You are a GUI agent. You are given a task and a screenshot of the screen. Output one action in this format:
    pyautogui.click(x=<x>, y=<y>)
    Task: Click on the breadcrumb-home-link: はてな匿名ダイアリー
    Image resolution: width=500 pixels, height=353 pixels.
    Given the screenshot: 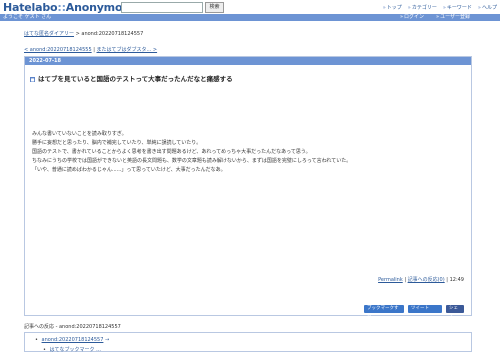 What is the action you would take?
    pyautogui.click(x=49, y=34)
    